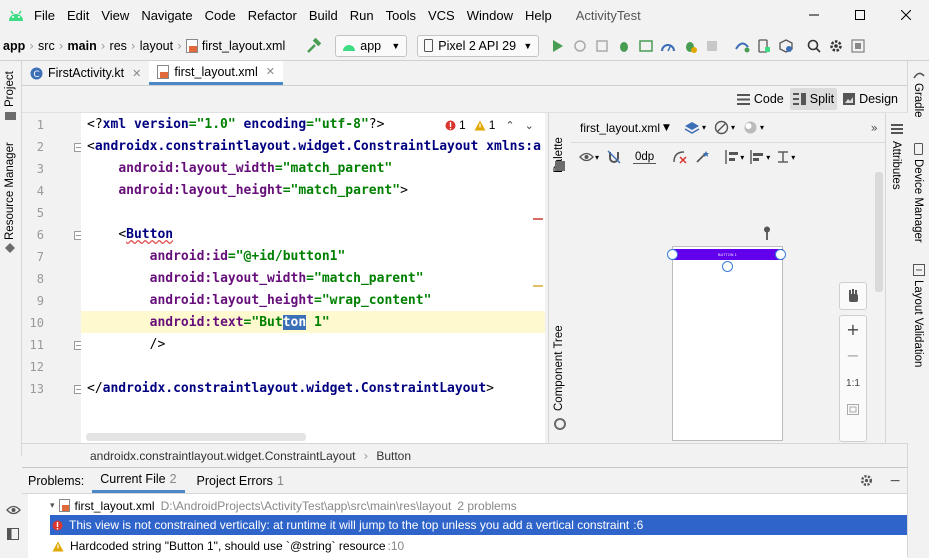  Describe the element at coordinates (813, 99) in the screenshot. I see `mode-split-button: Split` at that location.